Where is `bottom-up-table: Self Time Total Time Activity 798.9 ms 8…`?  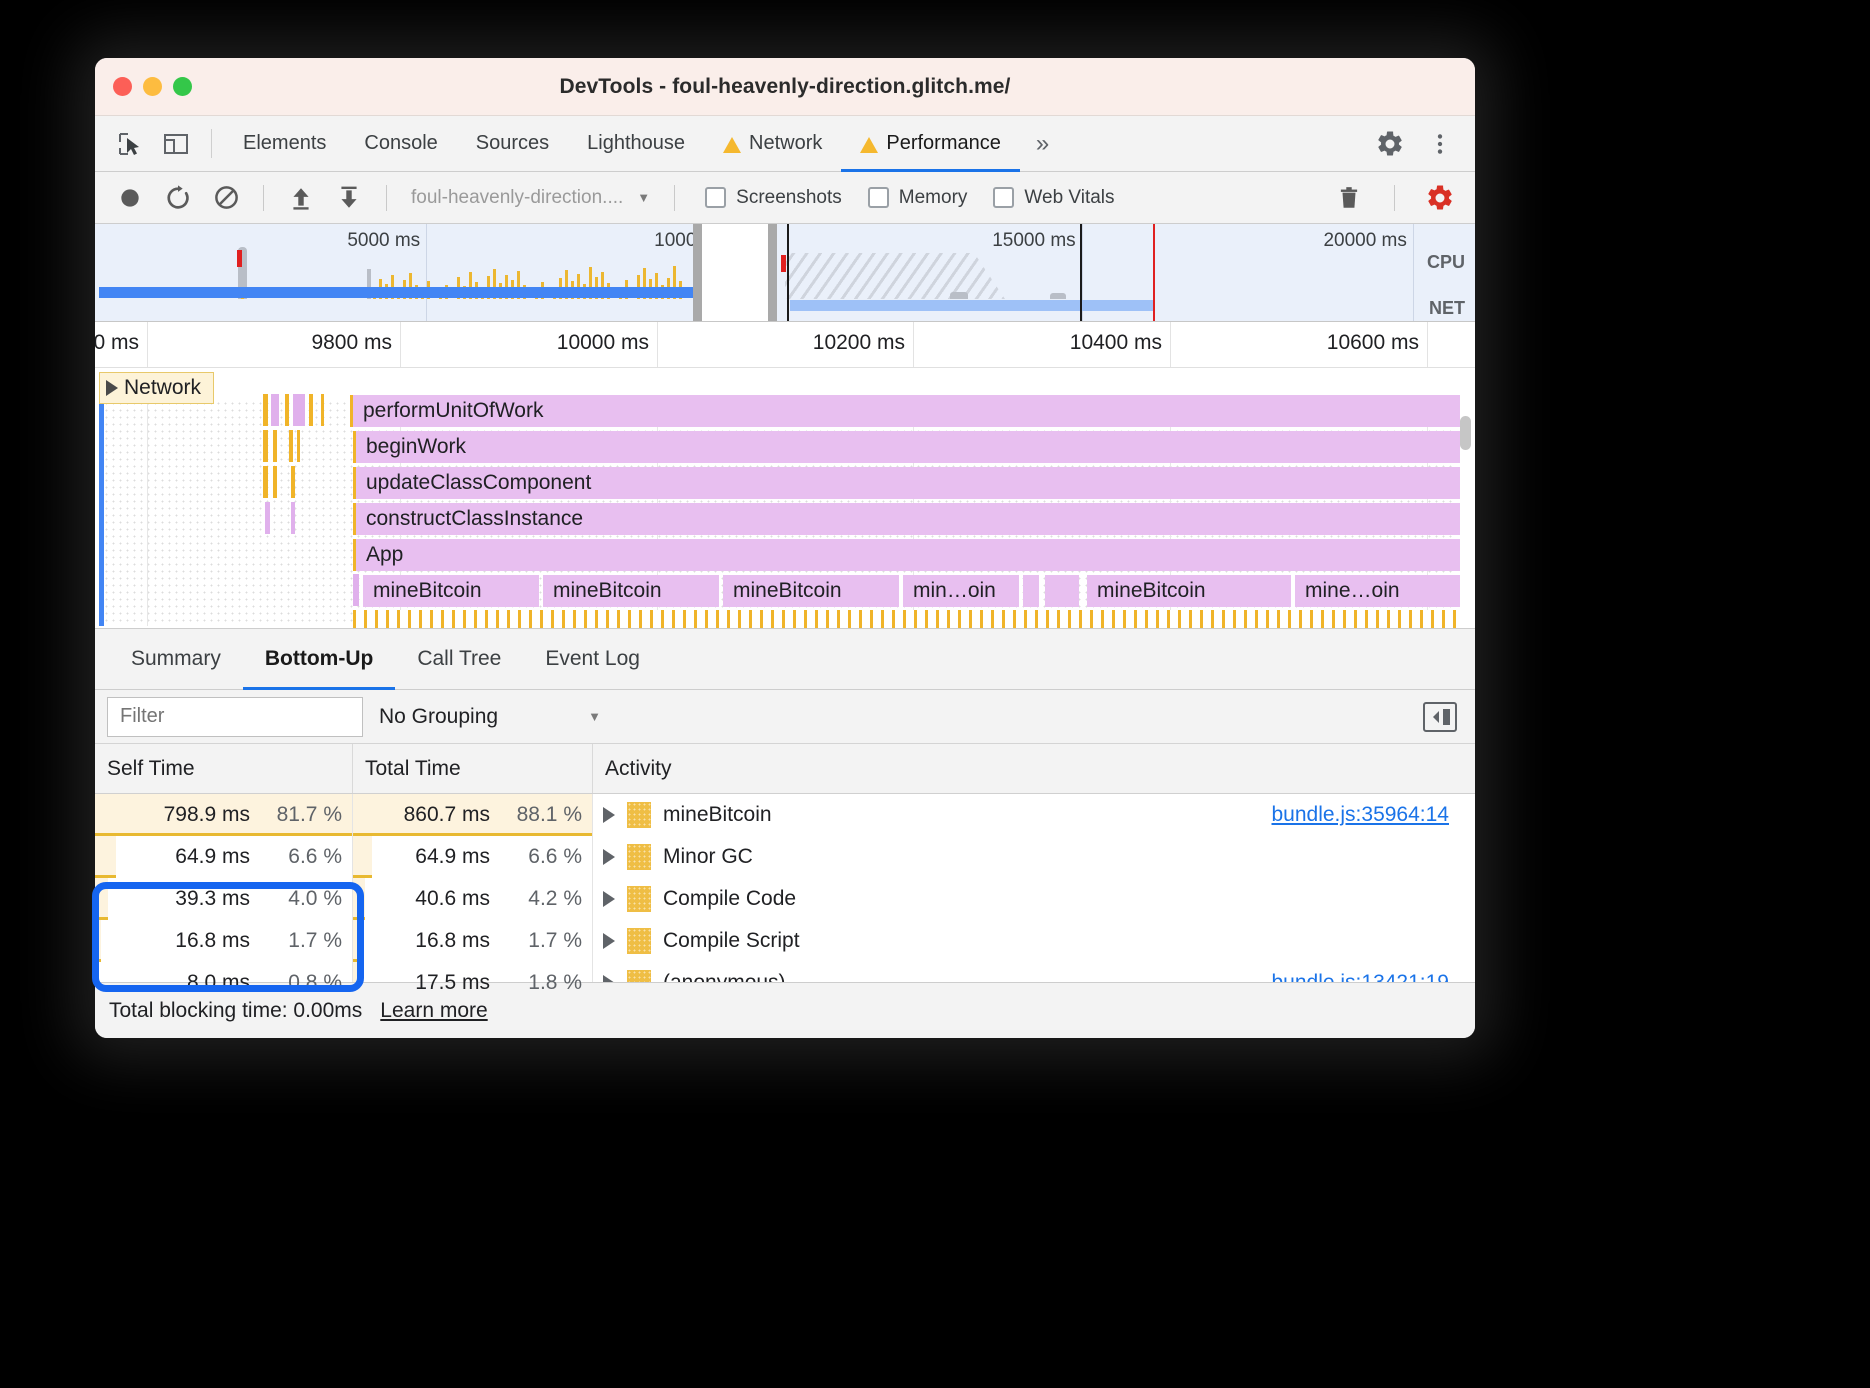 bottom-up-table: Self Time Total Time Activity 798.9 ms 8… is located at coordinates (785, 869).